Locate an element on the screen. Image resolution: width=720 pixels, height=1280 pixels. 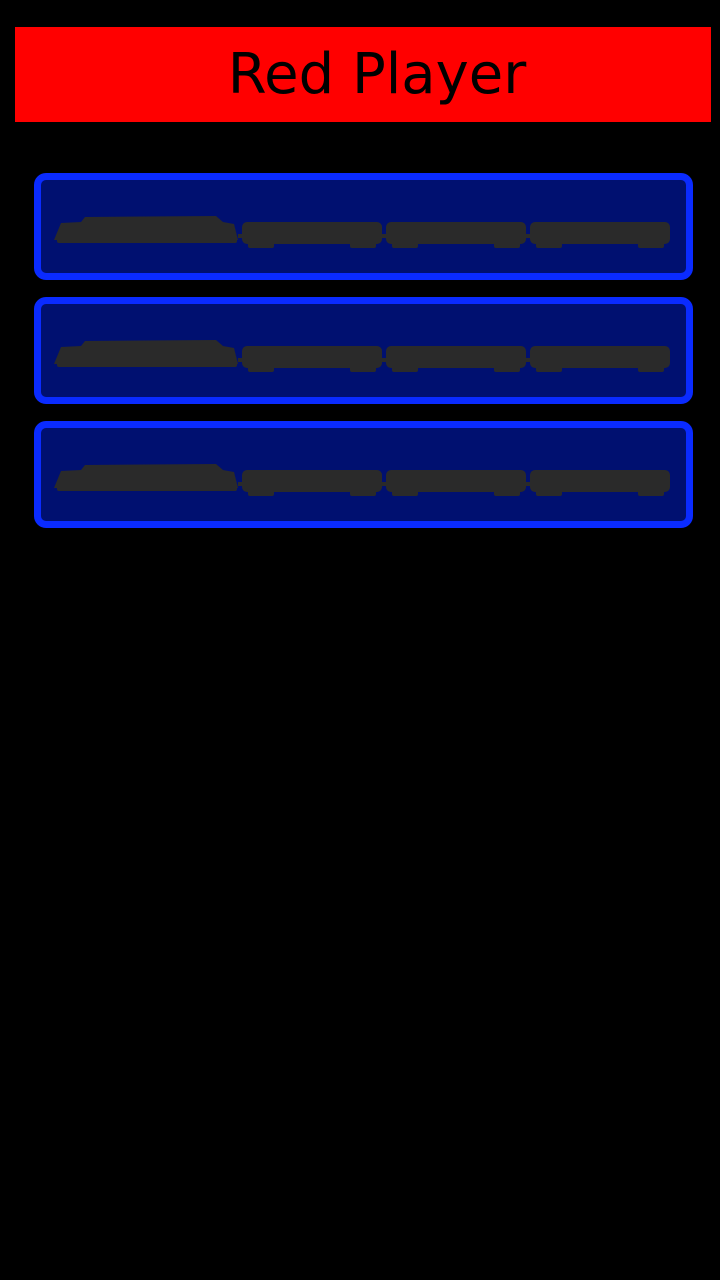
player-title: Red Player is located at coordinates (377, 74).